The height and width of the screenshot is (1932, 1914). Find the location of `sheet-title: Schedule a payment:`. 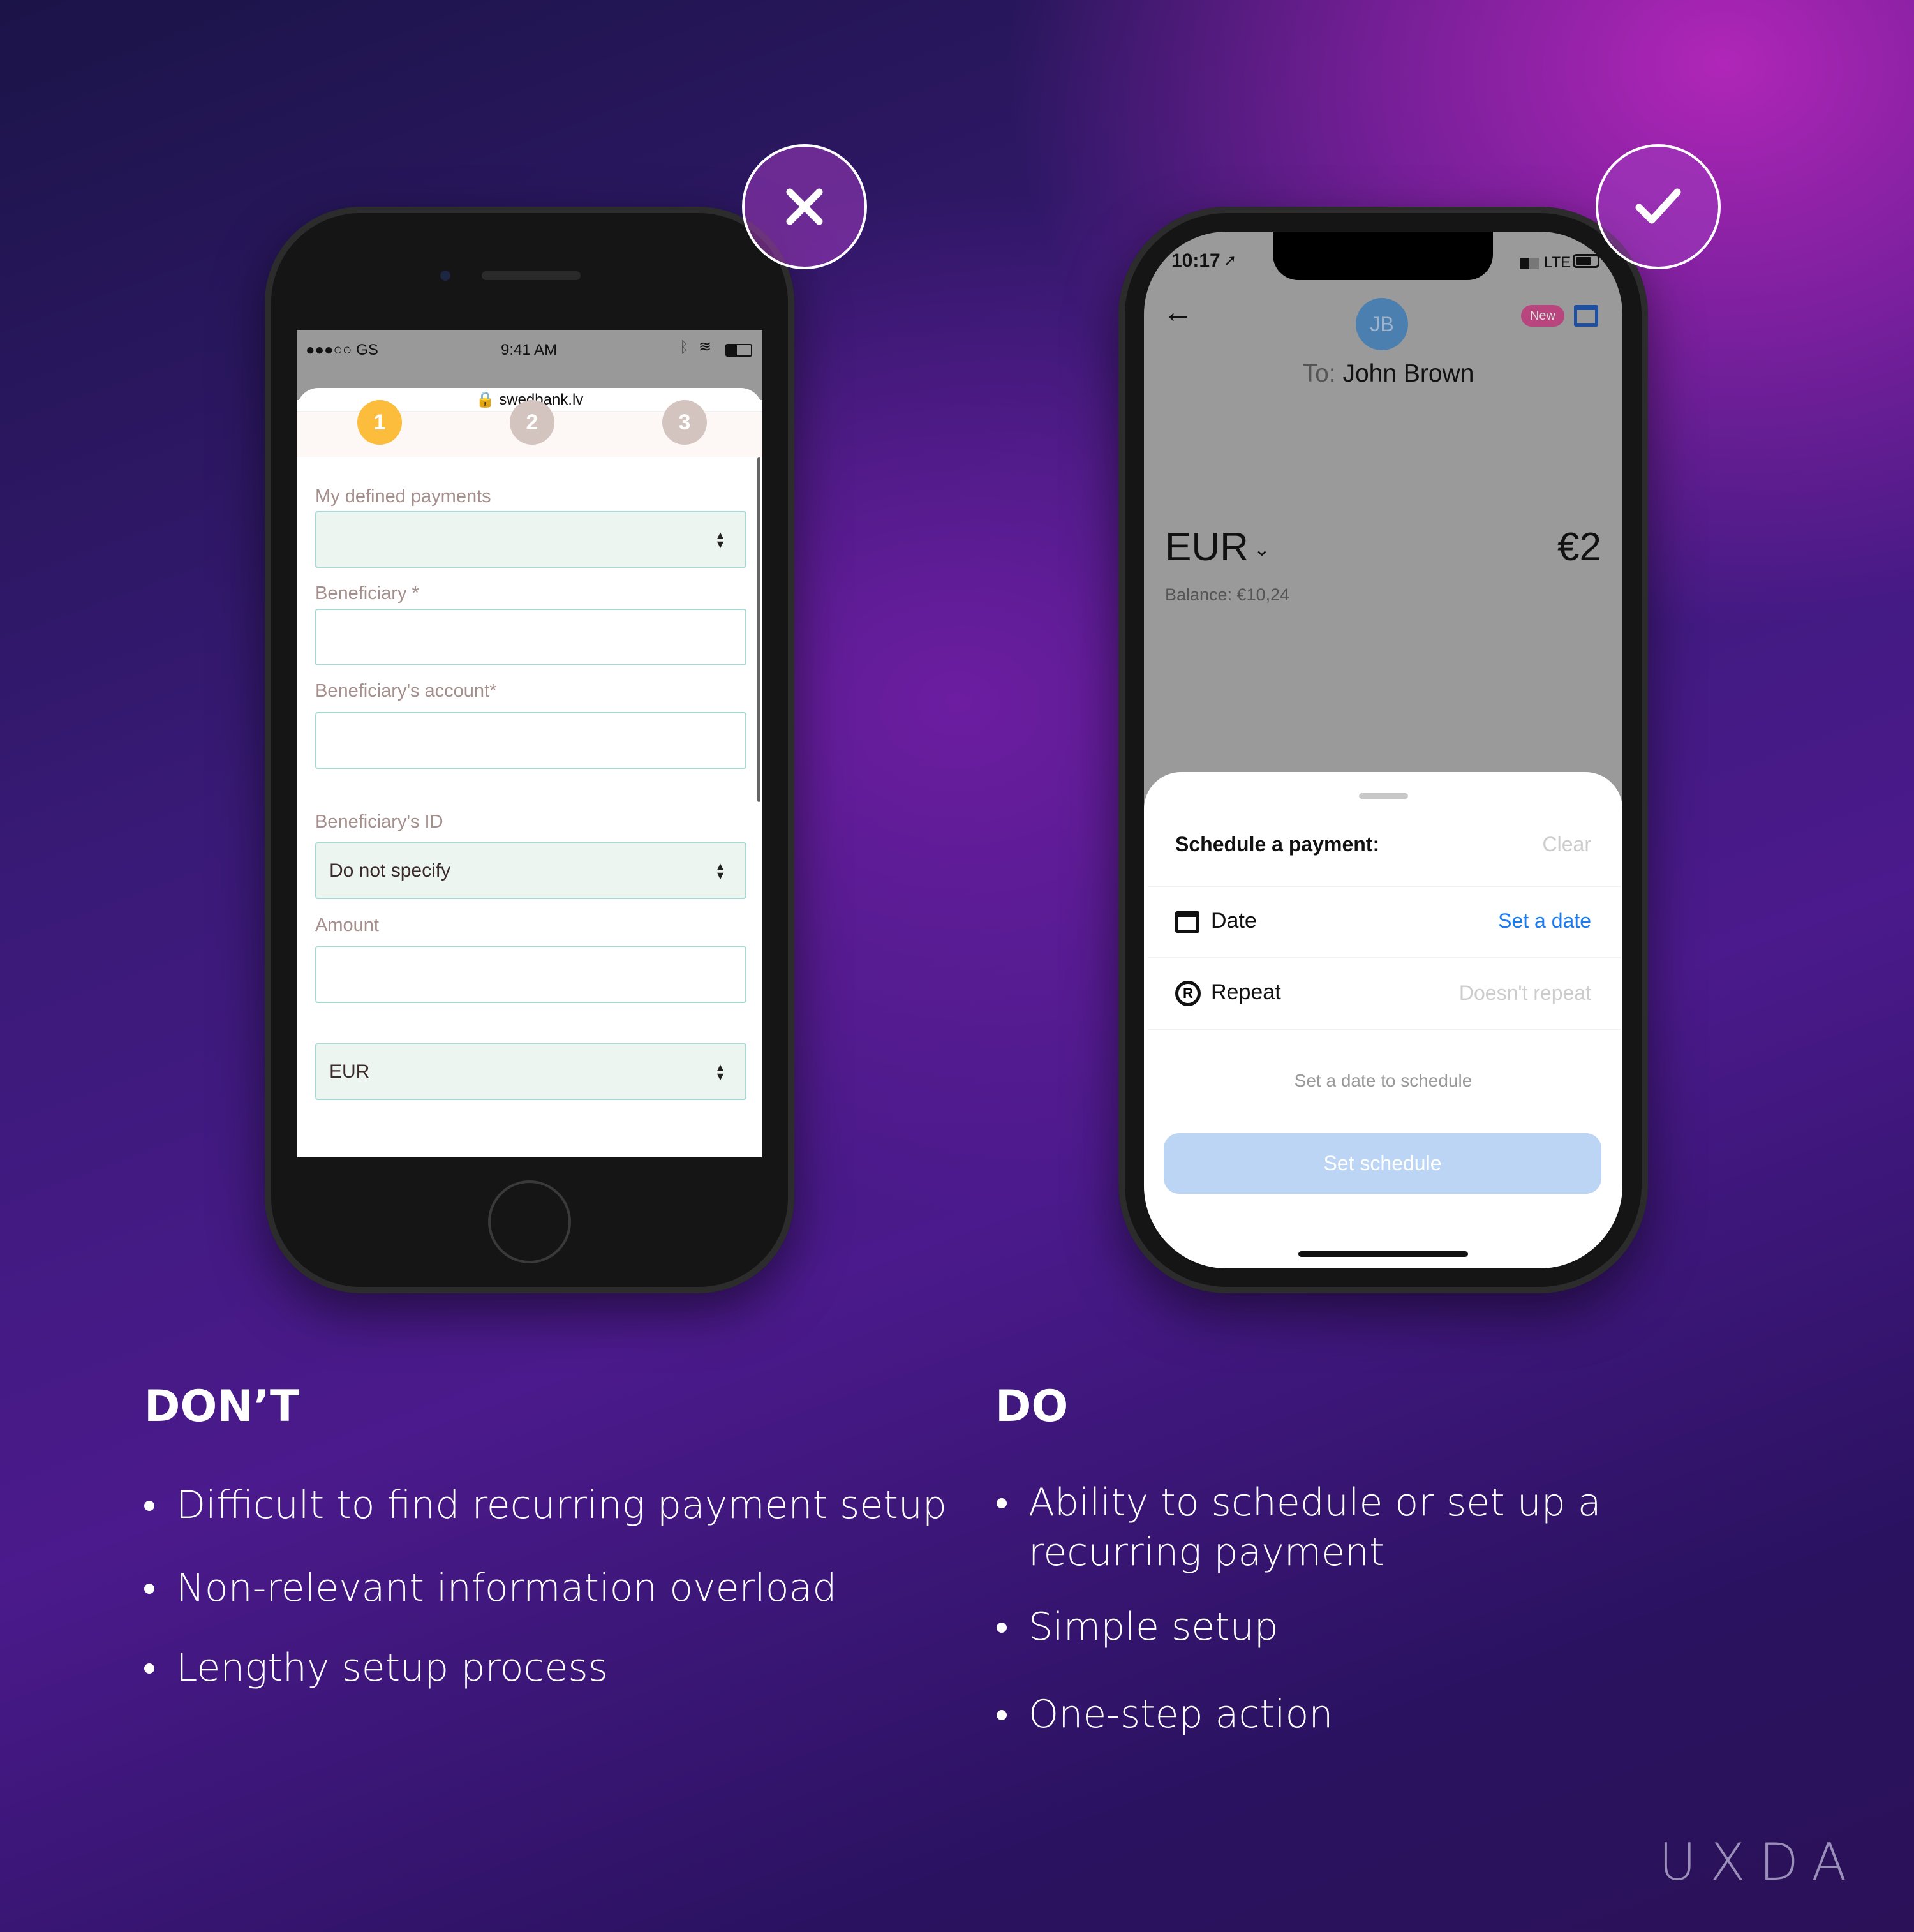

sheet-title: Schedule a payment: is located at coordinates (1277, 845).